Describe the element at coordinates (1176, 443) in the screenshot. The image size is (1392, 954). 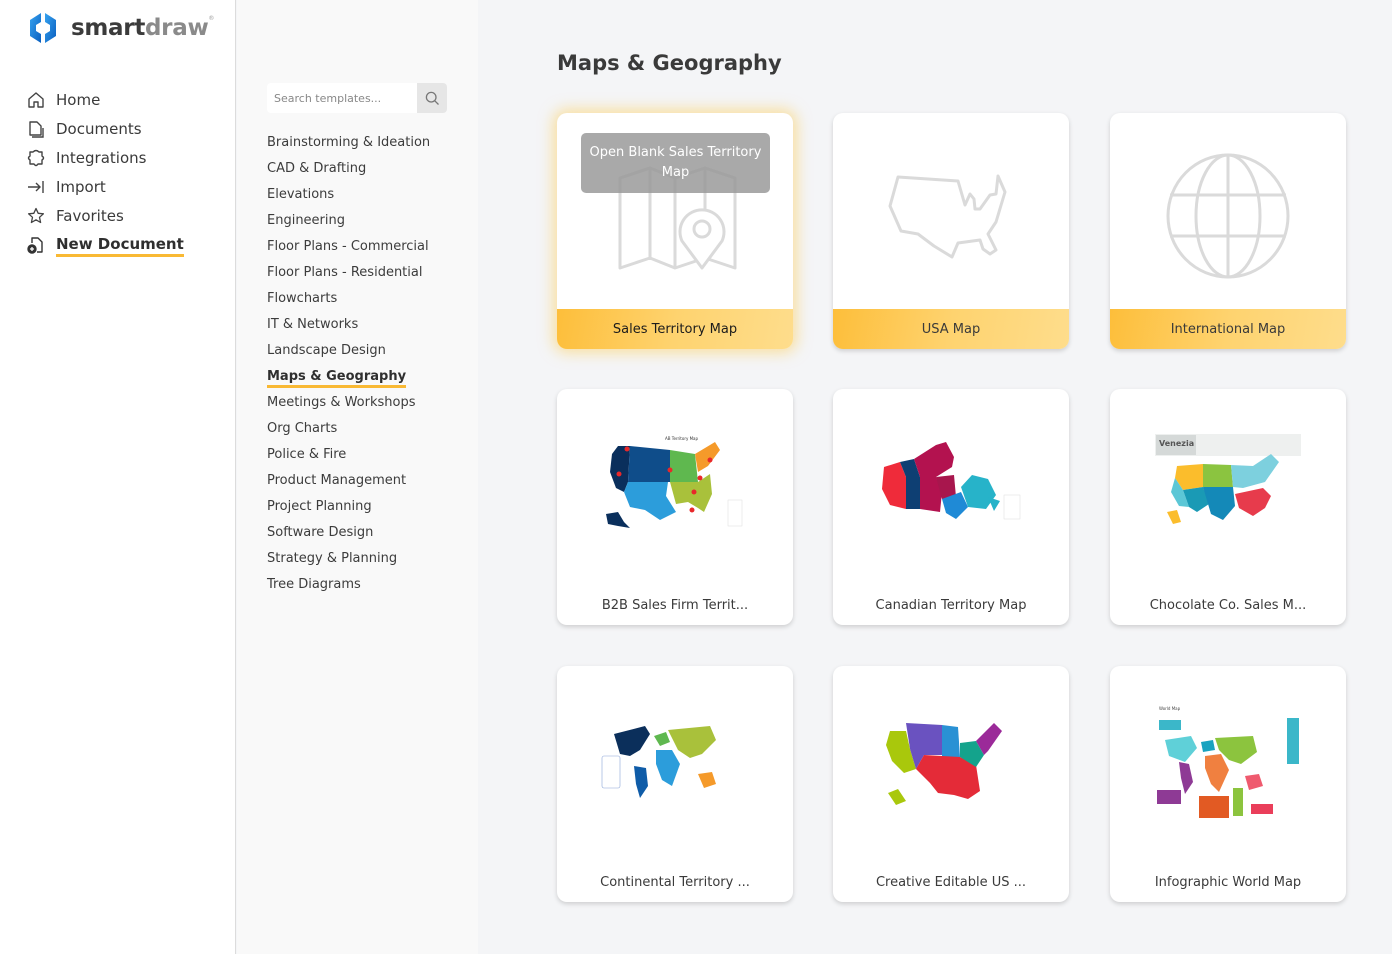
I see `svg-text: Venezia` at that location.